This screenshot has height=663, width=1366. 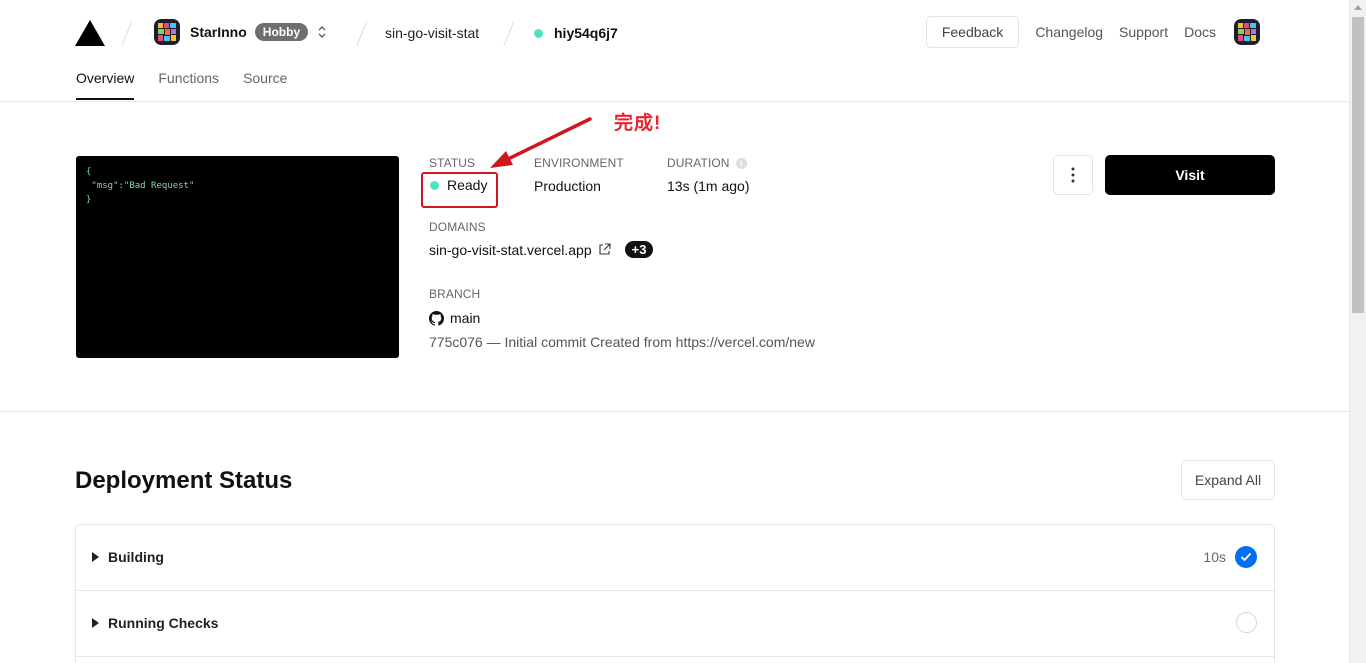 What do you see at coordinates (972, 32) in the screenshot?
I see `feedback-button: Feedback` at bounding box center [972, 32].